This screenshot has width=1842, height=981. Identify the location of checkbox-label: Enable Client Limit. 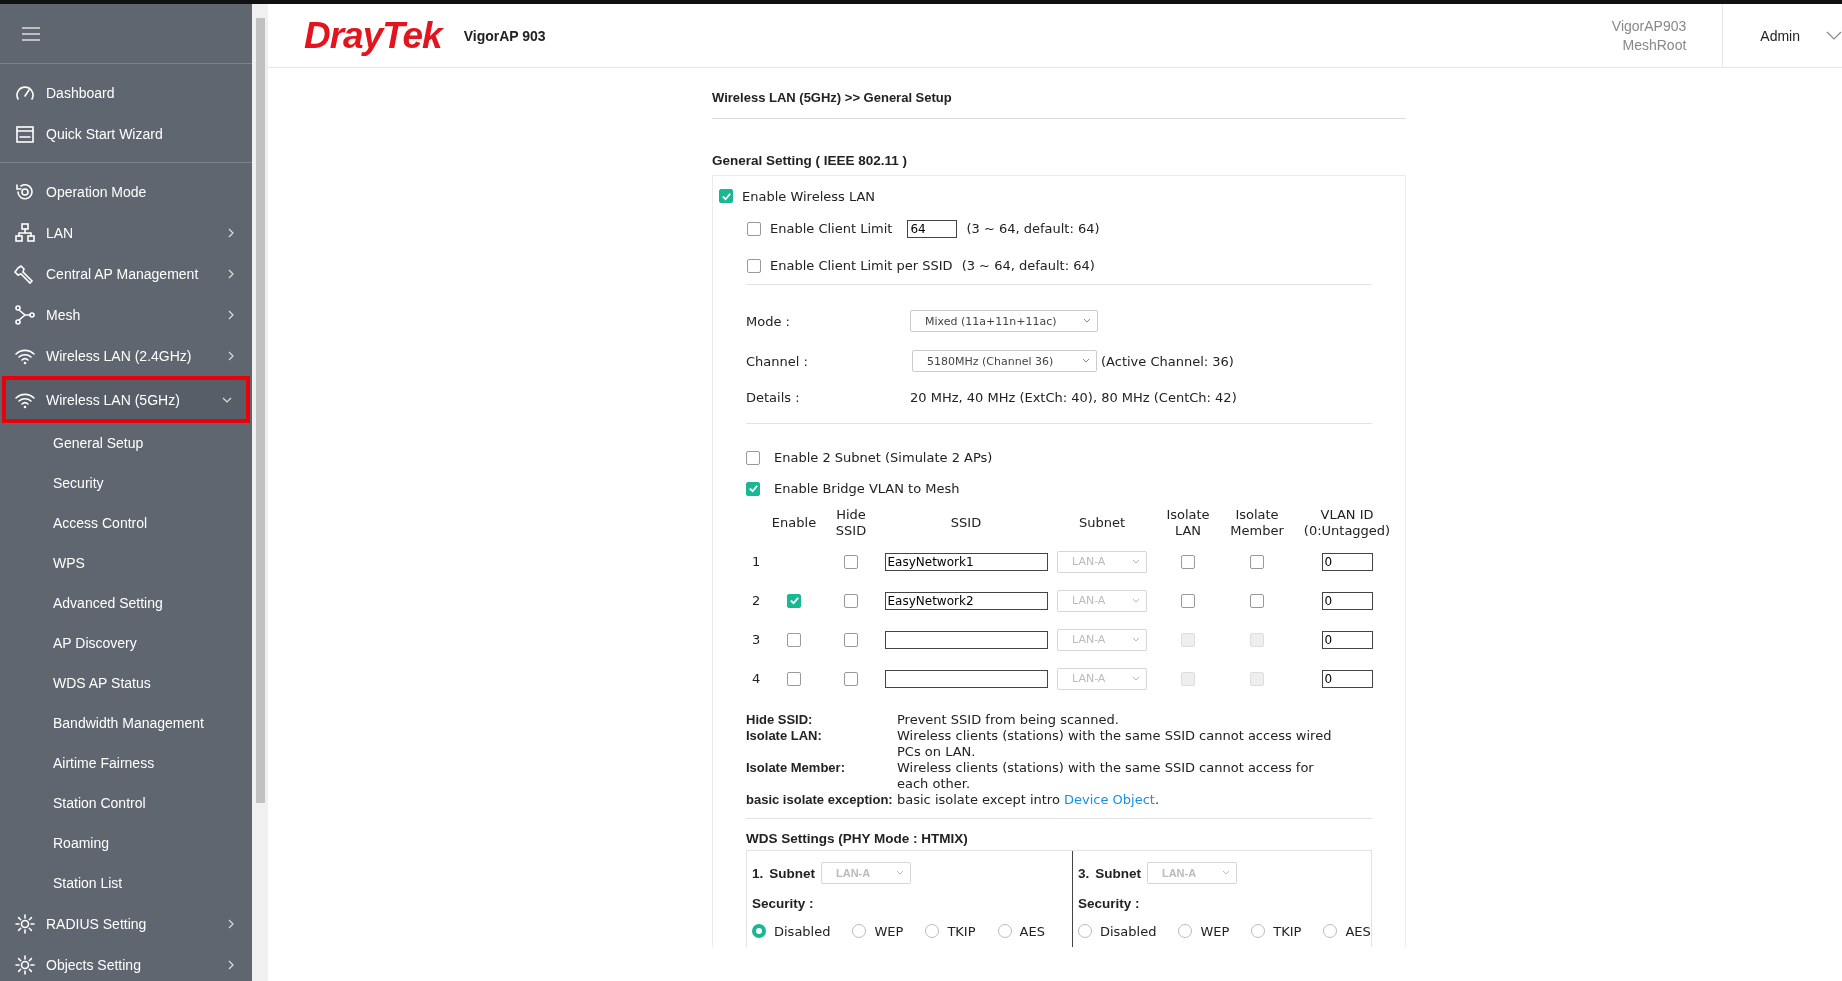
(831, 228).